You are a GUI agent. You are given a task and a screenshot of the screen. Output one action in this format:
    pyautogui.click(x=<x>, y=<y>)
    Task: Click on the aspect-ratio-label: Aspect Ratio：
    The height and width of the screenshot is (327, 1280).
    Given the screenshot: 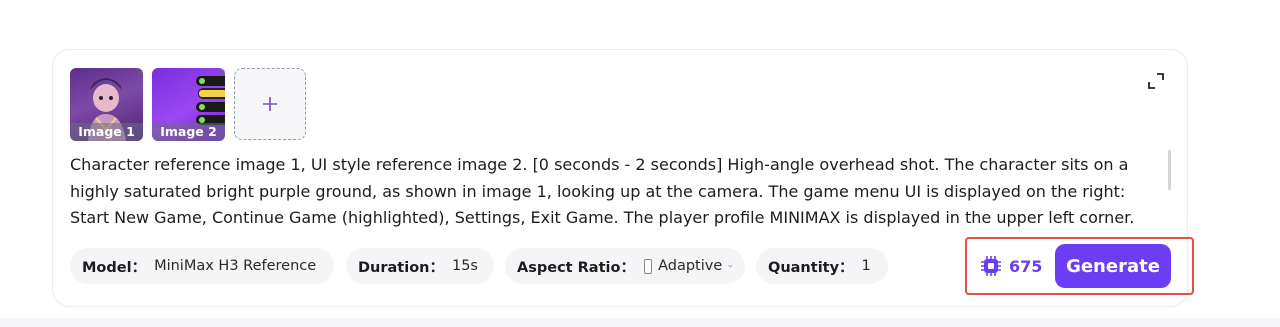 What is the action you would take?
    pyautogui.click(x=576, y=267)
    